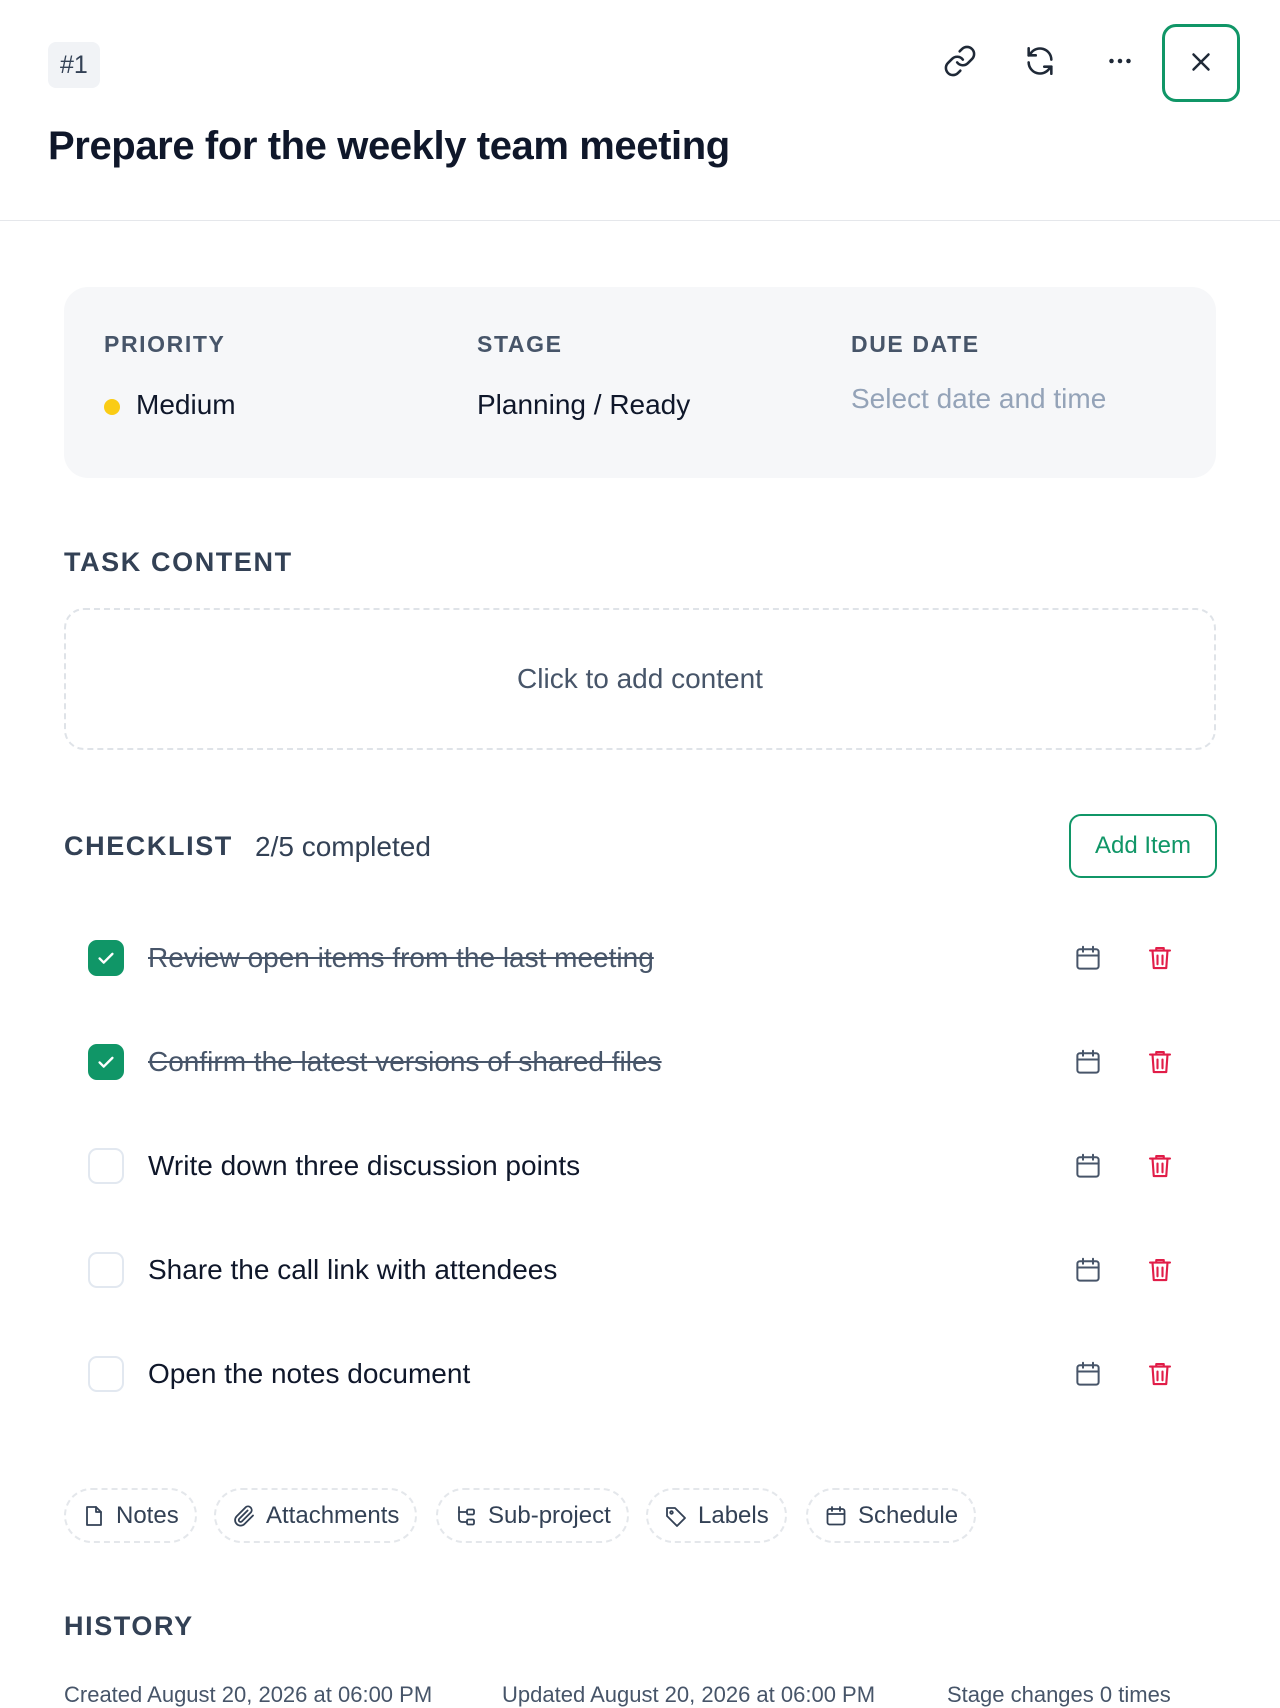  Describe the element at coordinates (520, 344) in the screenshot. I see `stage-label: STAGE` at that location.